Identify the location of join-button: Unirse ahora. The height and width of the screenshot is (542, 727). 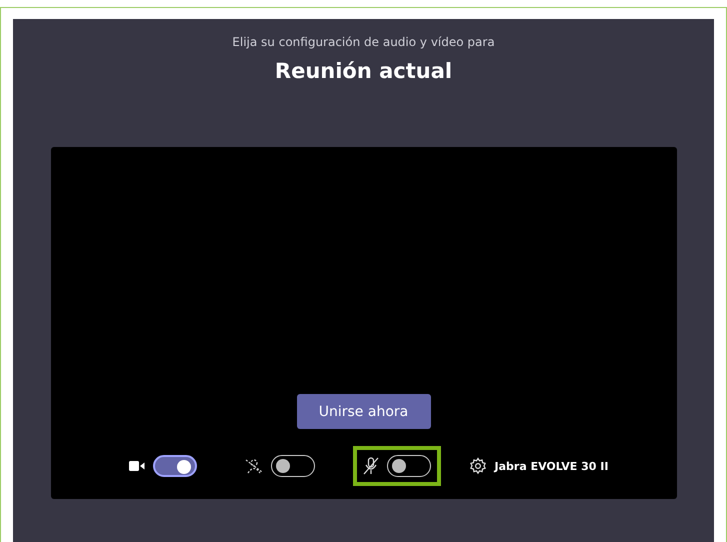
(363, 411).